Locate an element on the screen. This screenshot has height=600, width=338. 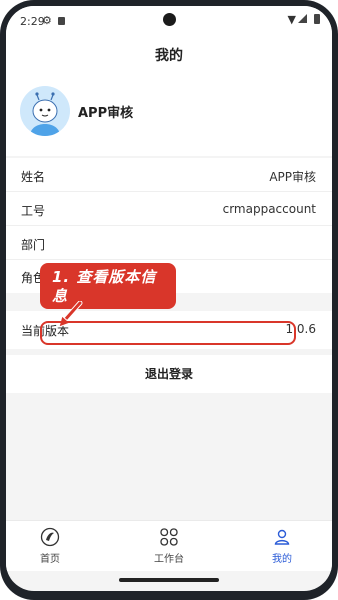
annotation-highlight-box is located at coordinates (168, 333).